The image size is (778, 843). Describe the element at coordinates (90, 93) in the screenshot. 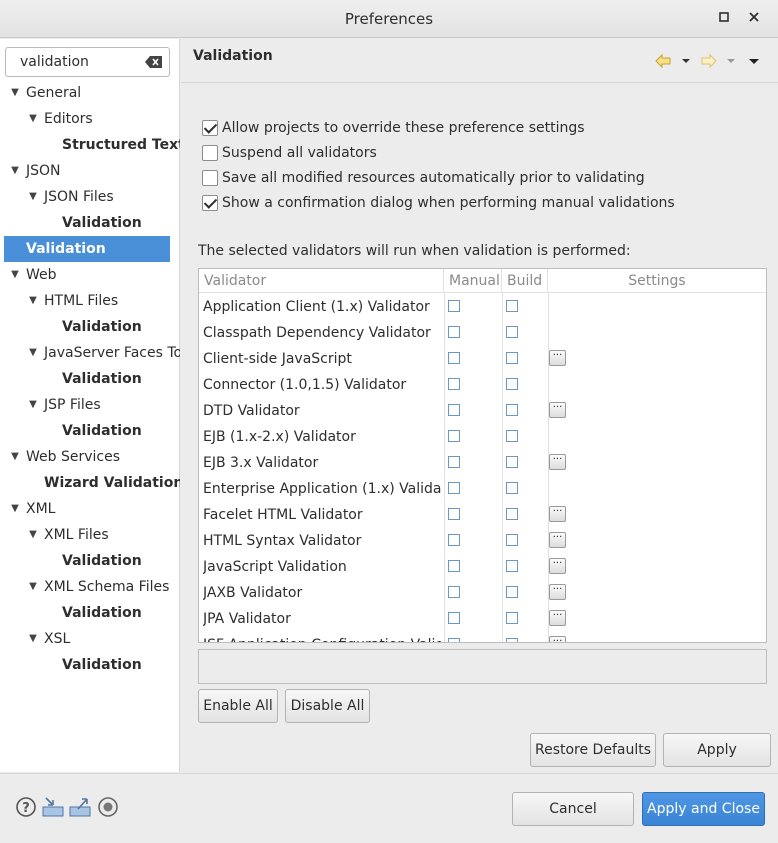

I see `tree-item: ▼ General` at that location.